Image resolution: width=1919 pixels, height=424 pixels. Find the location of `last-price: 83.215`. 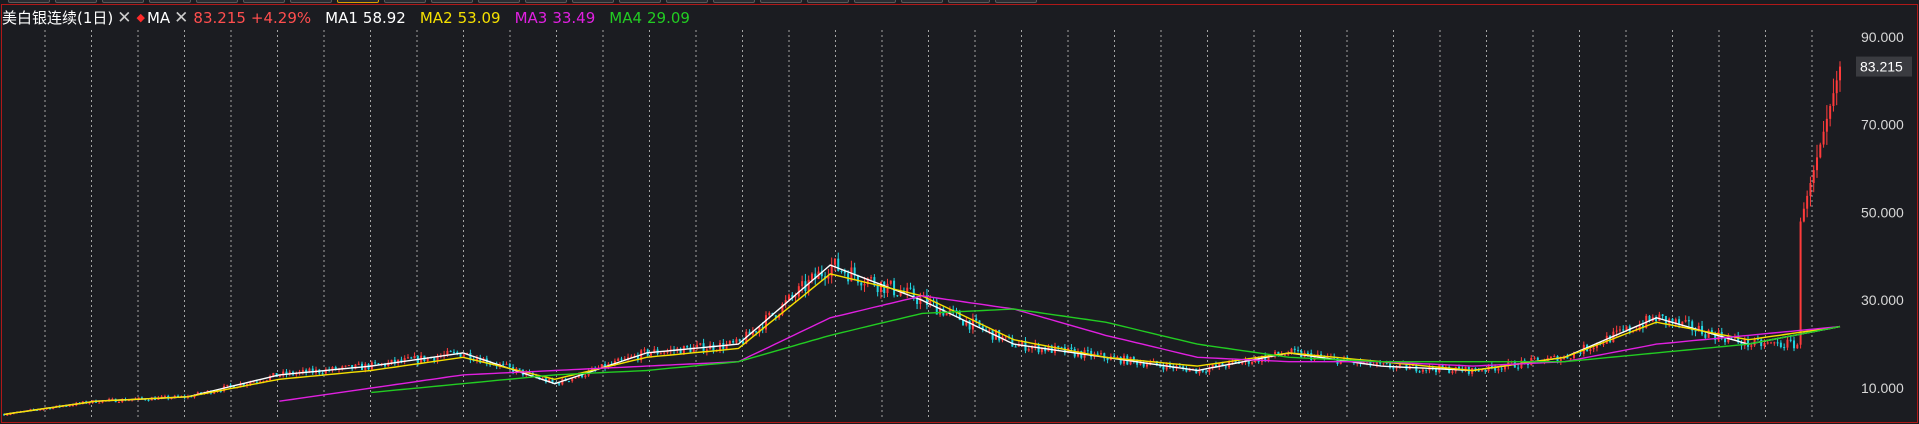

last-price: 83.215 is located at coordinates (219, 18).